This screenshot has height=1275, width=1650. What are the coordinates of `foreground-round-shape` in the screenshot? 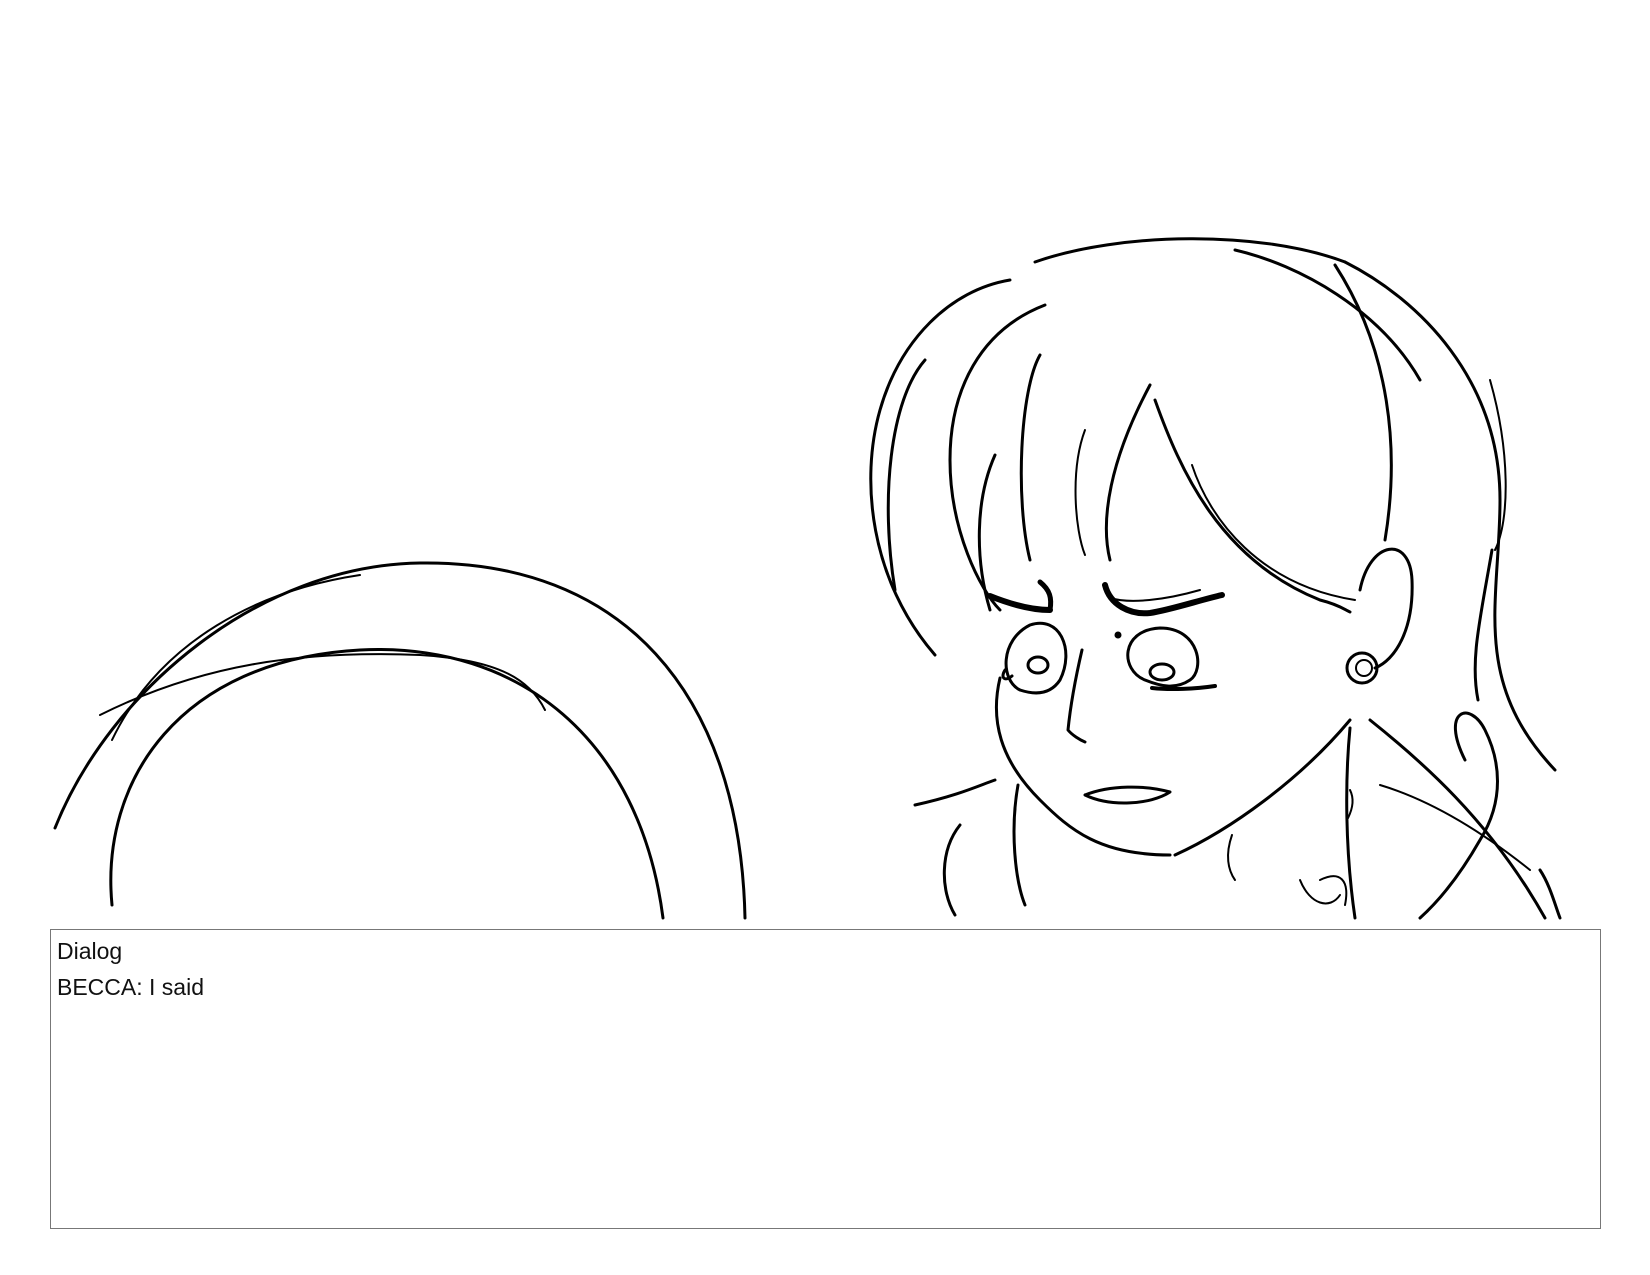 It's located at (400, 740).